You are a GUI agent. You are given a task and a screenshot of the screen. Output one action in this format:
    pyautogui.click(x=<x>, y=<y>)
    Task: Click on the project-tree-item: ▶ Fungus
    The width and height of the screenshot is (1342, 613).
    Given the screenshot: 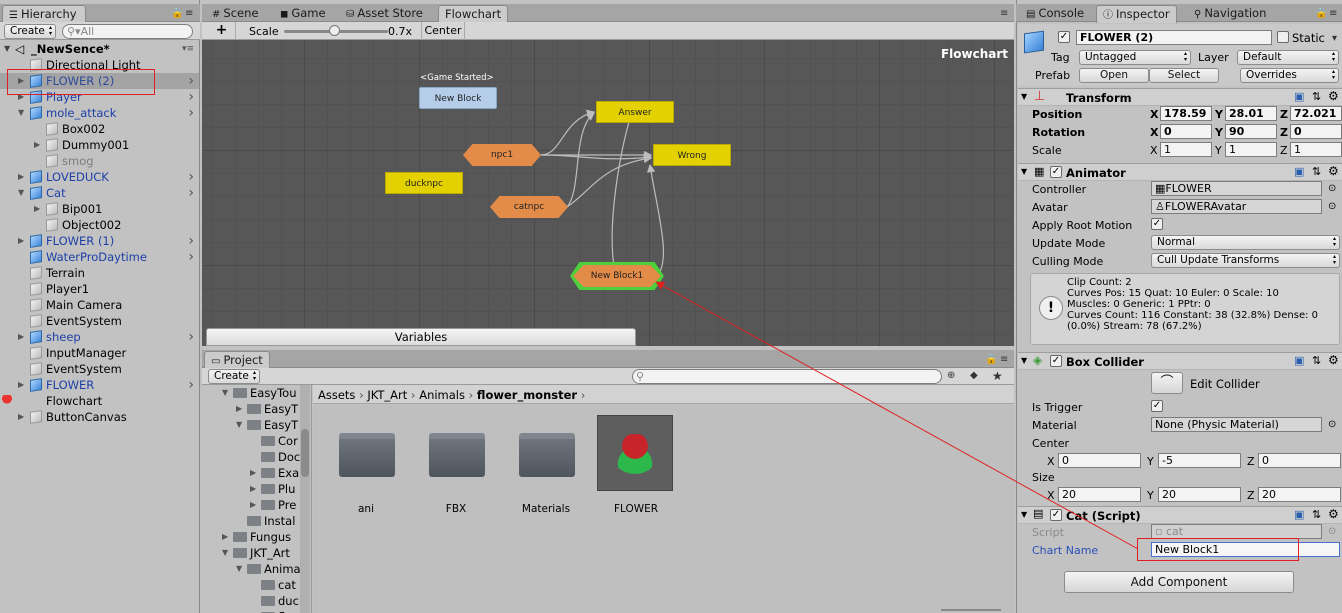 What is the action you would take?
    pyautogui.click(x=252, y=537)
    